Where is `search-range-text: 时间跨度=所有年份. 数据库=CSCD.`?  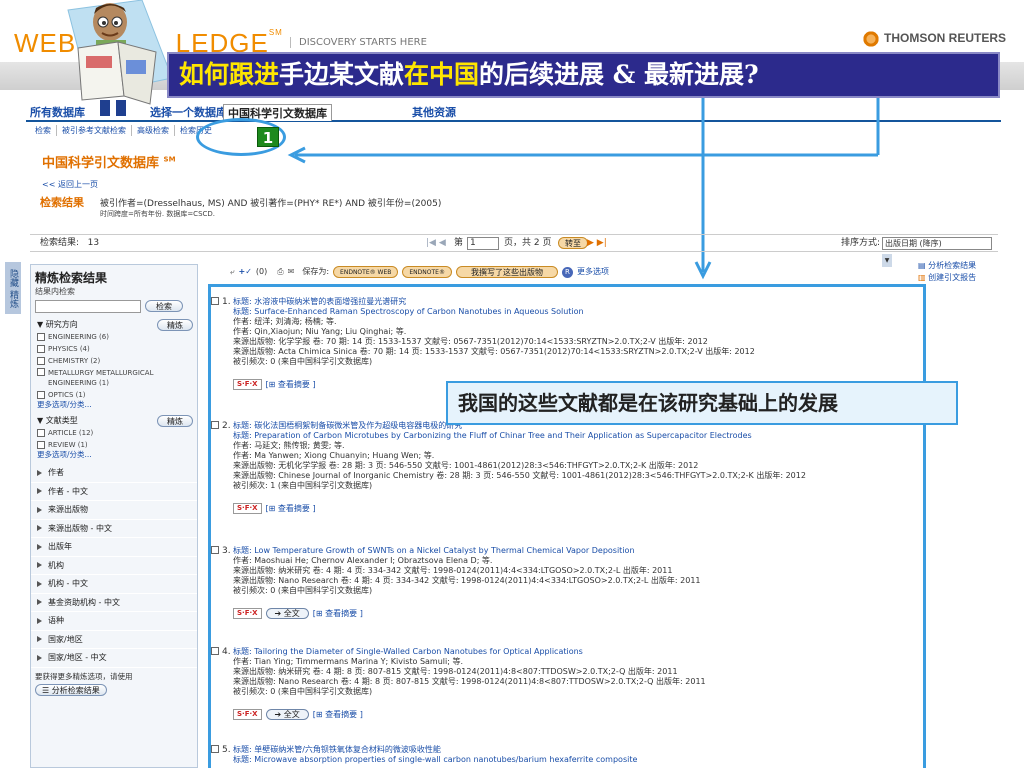 search-range-text: 时间跨度=所有年份. 数据库=CSCD. is located at coordinates (158, 214).